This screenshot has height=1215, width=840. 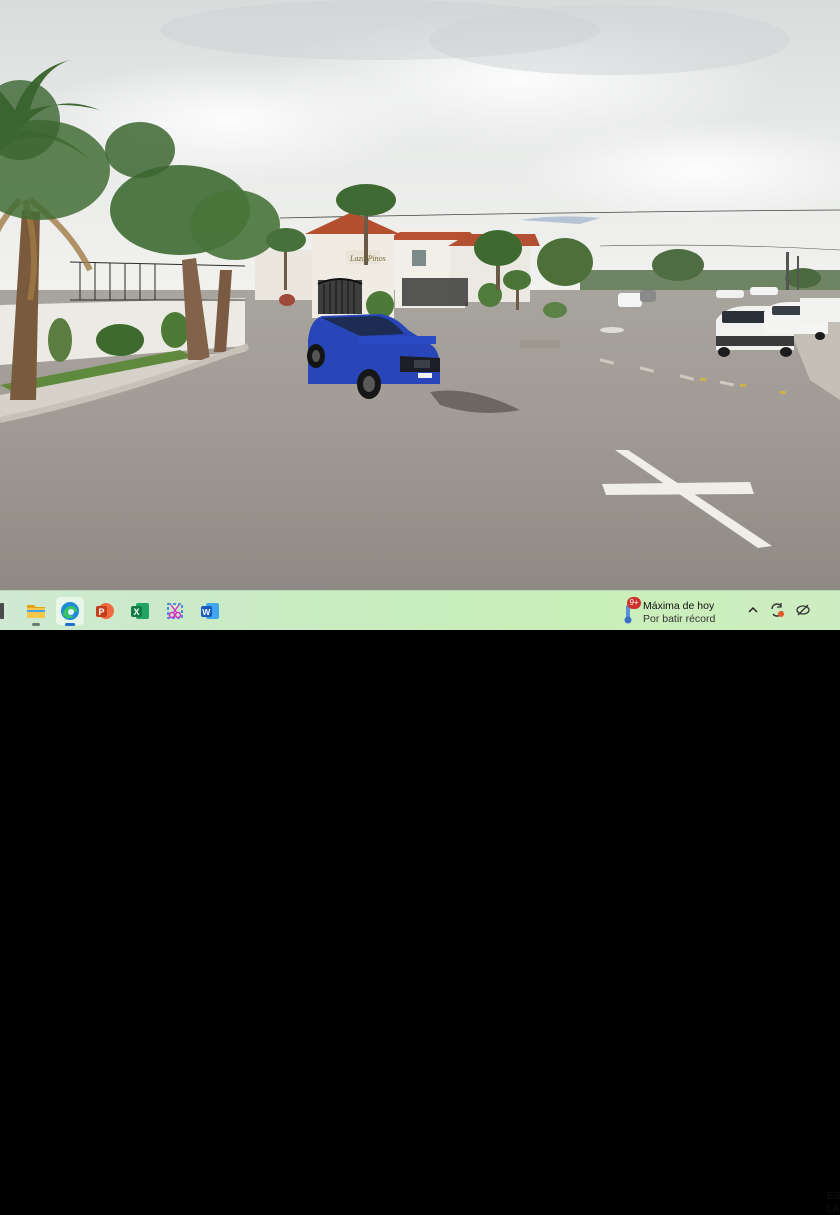 I want to click on chevron-up-icon, so click(x=753, y=610).